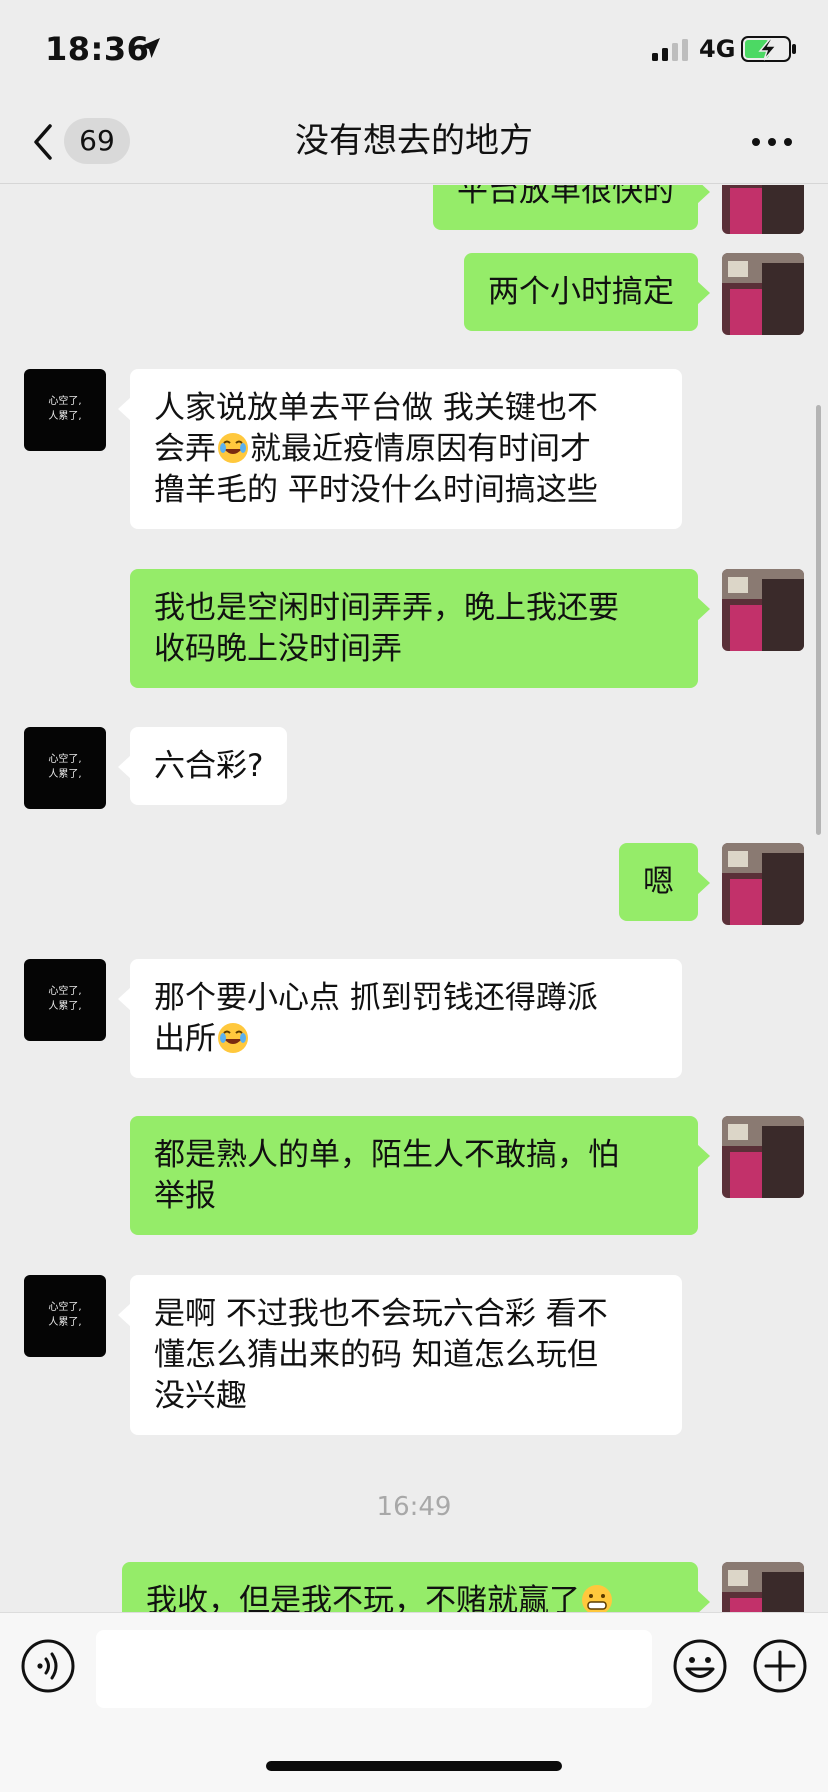  What do you see at coordinates (420, 449) in the screenshot?
I see `message-text: 就最近疫情原因有时间才` at bounding box center [420, 449].